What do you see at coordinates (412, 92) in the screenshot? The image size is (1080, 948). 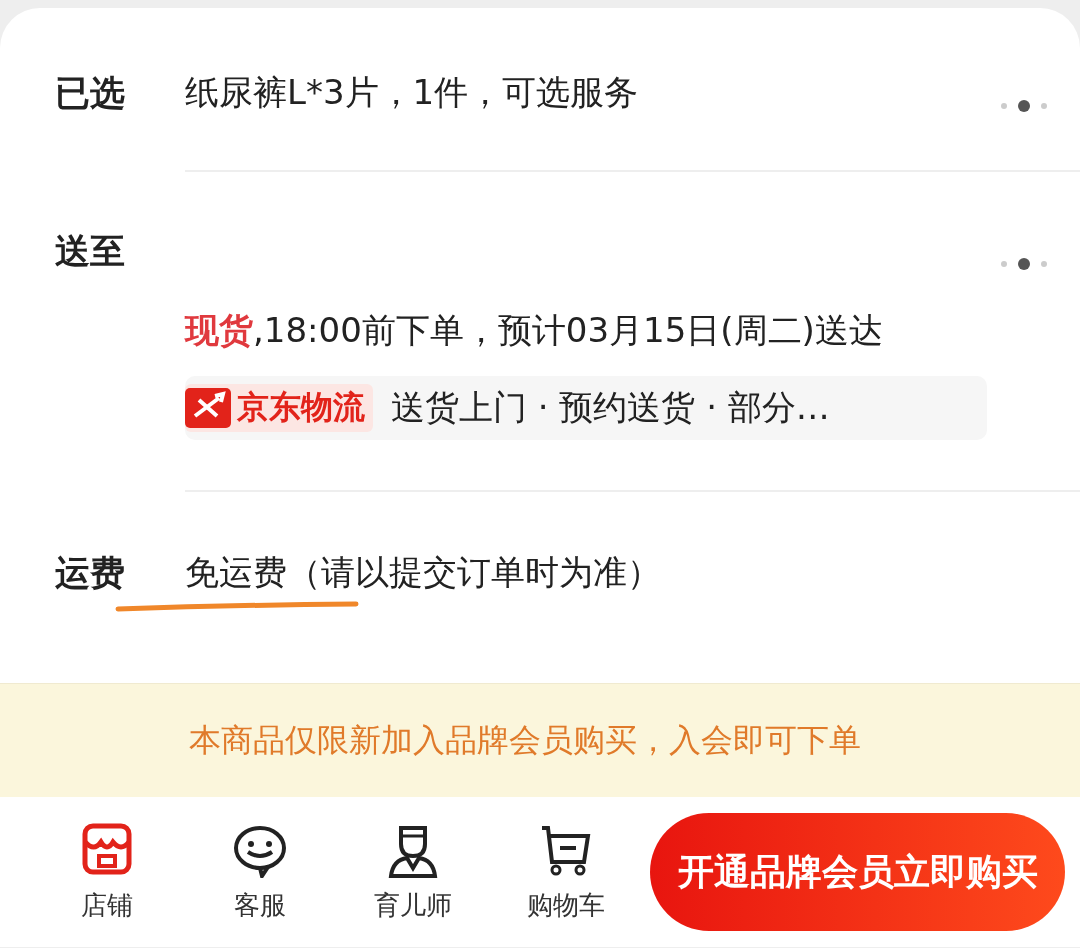 I see `selected-text: 纸尿裤L*3片，1件，可选服务` at bounding box center [412, 92].